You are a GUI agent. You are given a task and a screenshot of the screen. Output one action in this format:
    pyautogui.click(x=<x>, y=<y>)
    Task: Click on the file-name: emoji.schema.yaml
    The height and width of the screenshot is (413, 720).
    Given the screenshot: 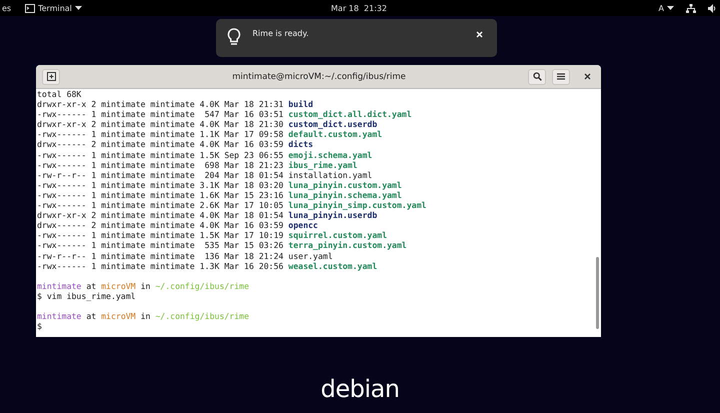 What is the action you would take?
    pyautogui.click(x=330, y=155)
    